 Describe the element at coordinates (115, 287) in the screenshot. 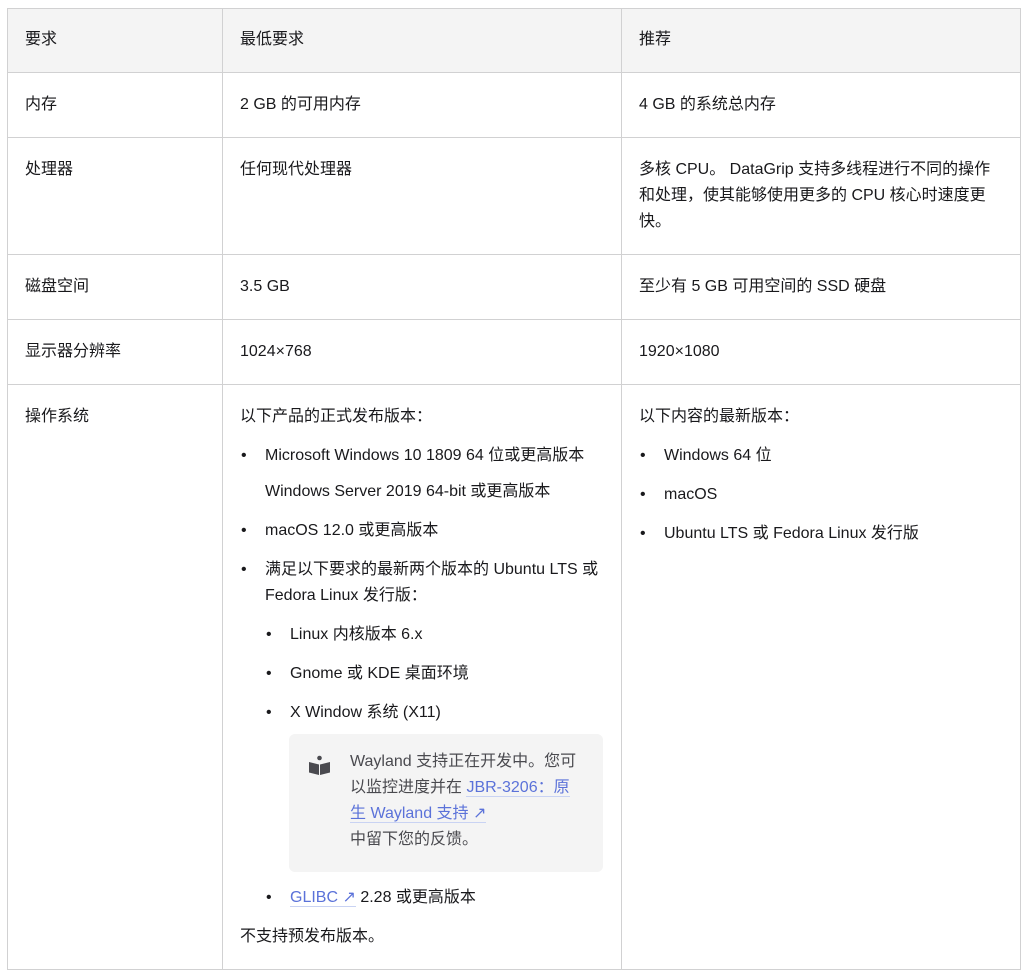

I see `requirement-cell: 磁盘空间` at that location.